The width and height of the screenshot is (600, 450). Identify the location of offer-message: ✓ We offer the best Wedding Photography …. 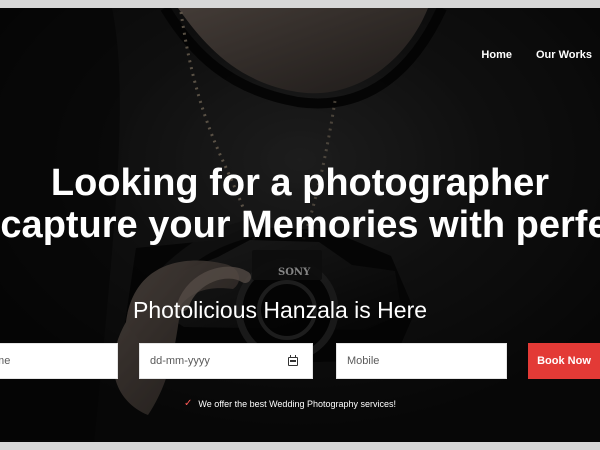
(290, 404).